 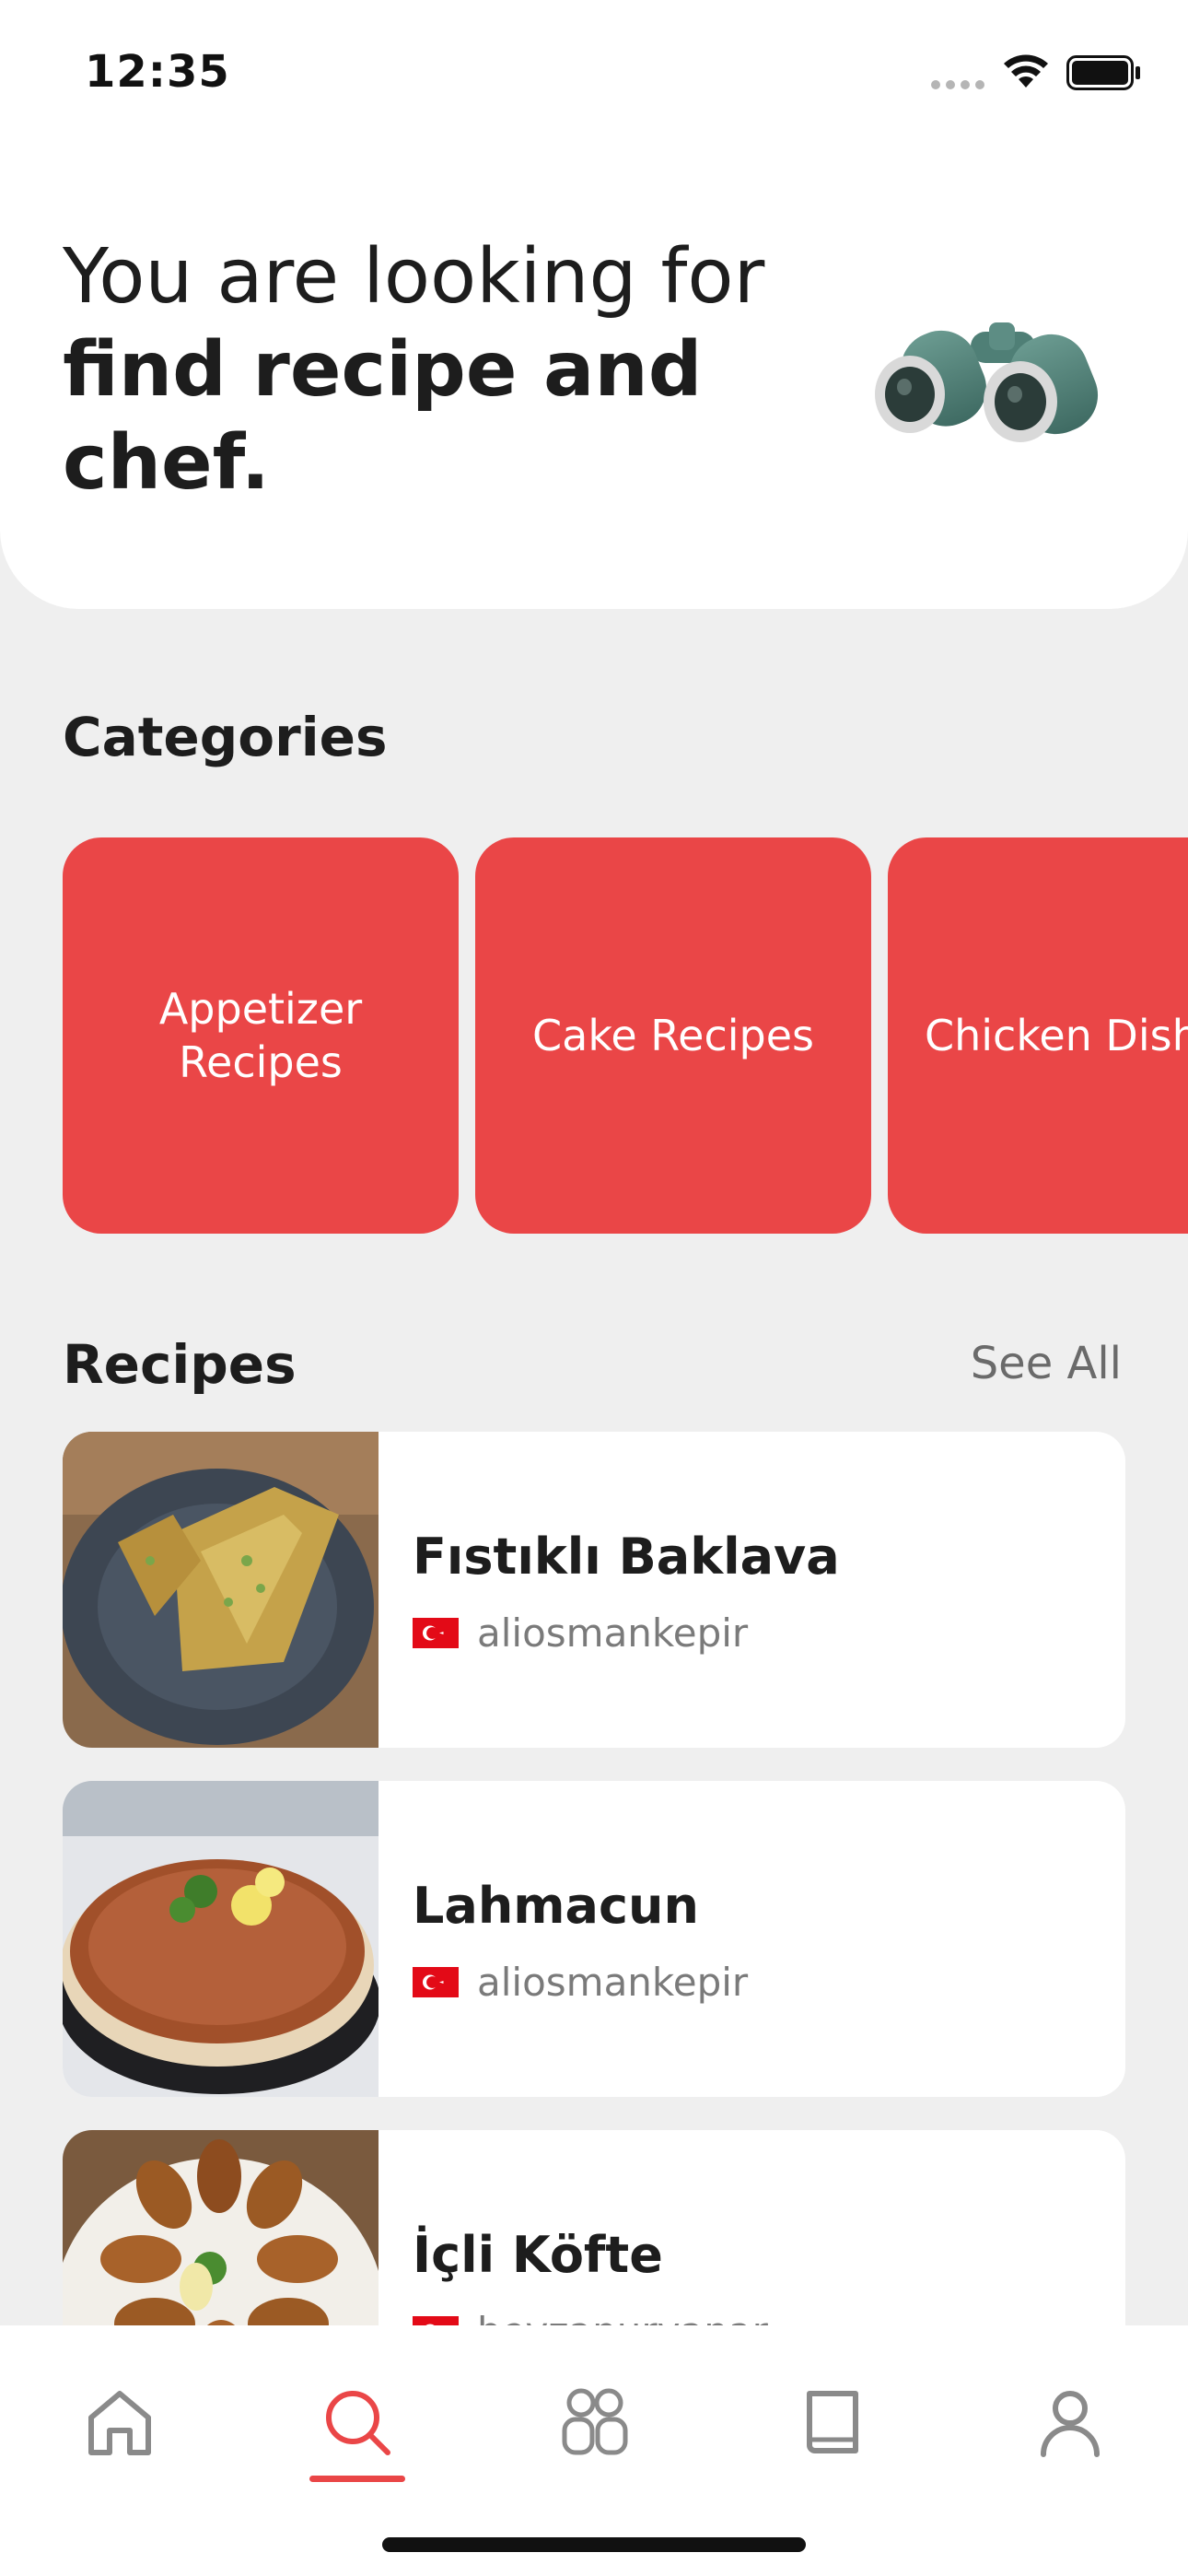 I want to click on recipes-title: Recipes, so click(x=180, y=1364).